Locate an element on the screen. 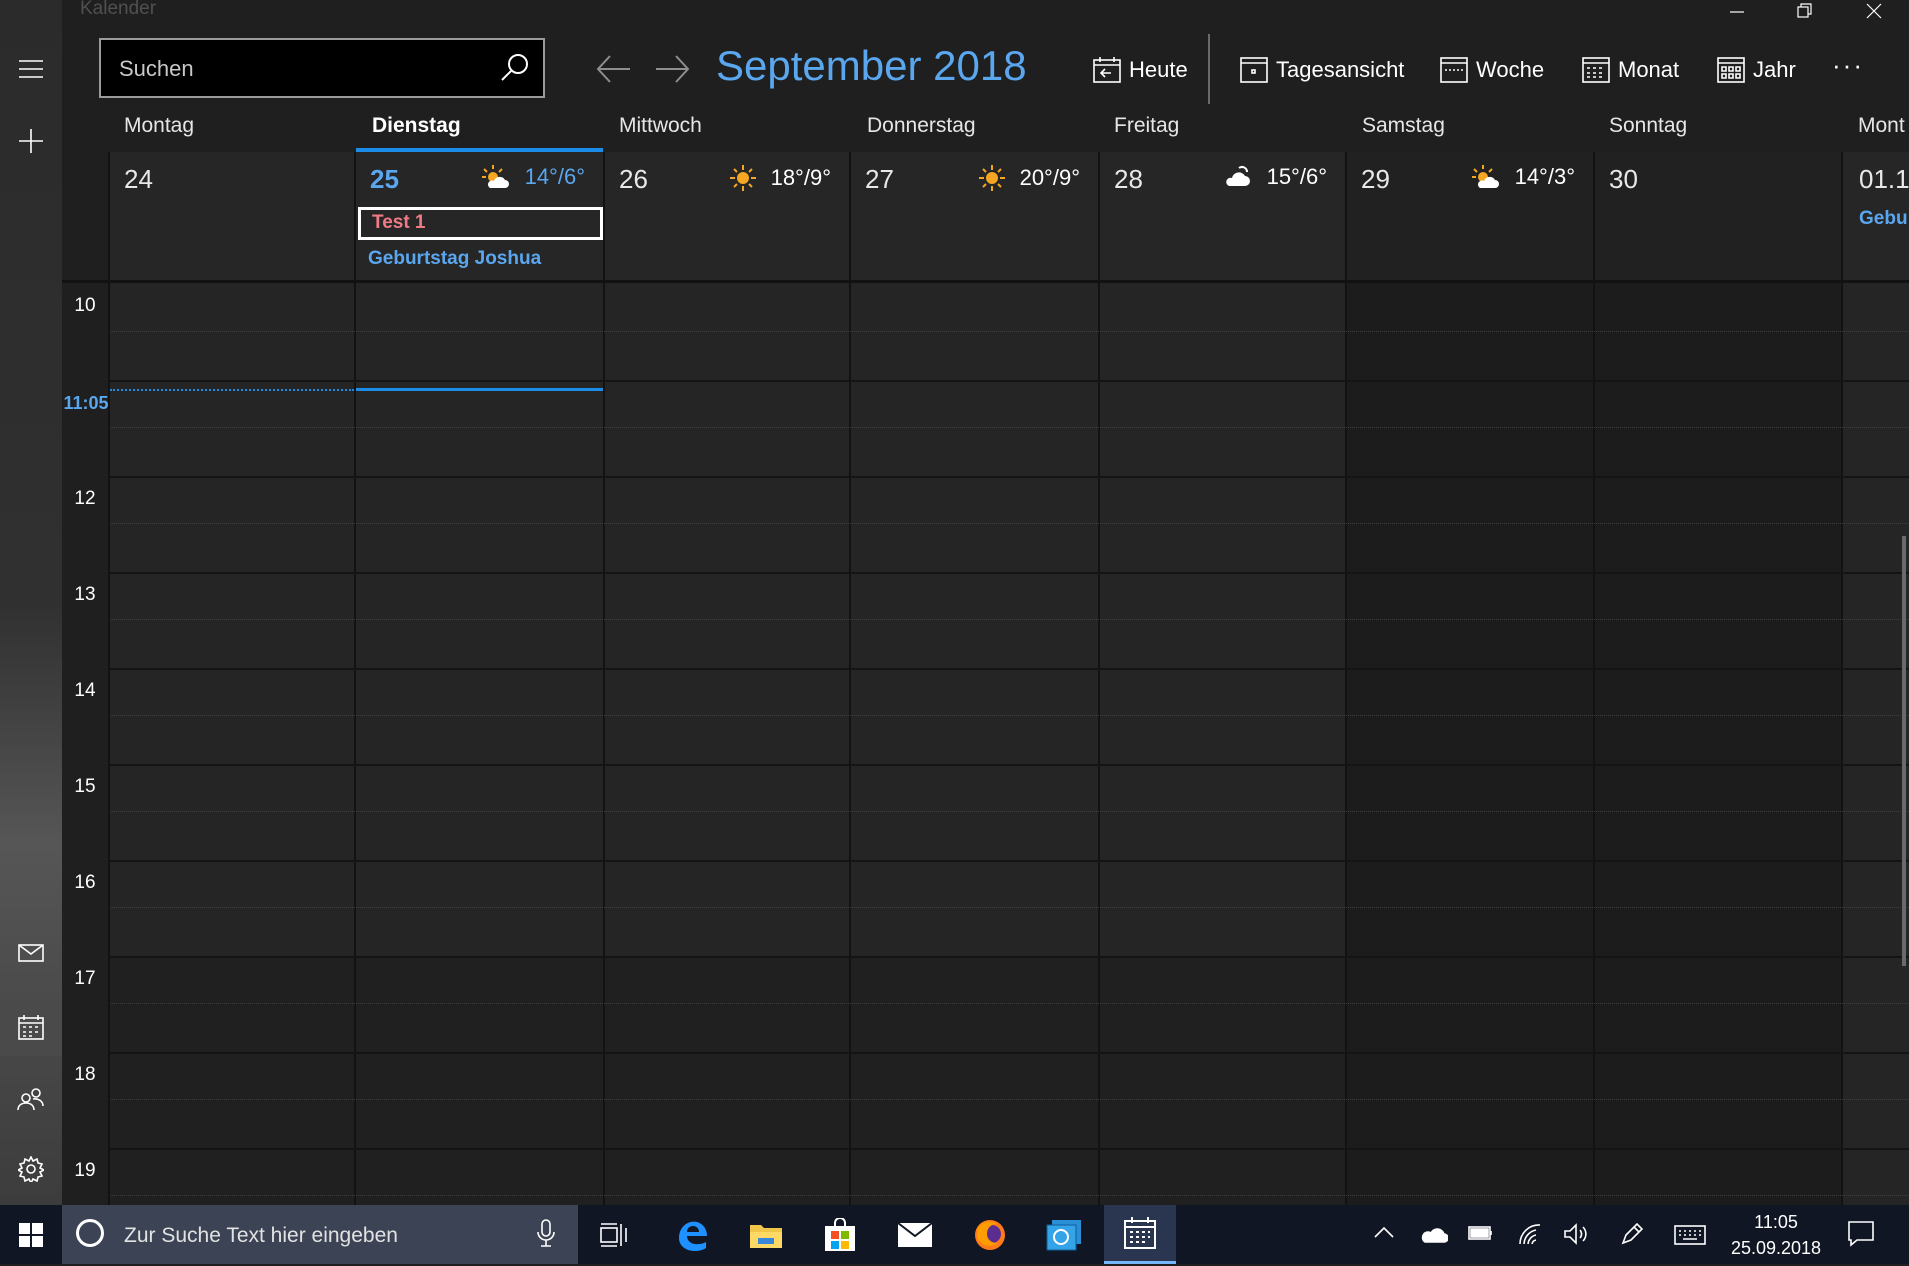 The height and width of the screenshot is (1266, 1909). new-event-button is located at coordinates (31, 141).